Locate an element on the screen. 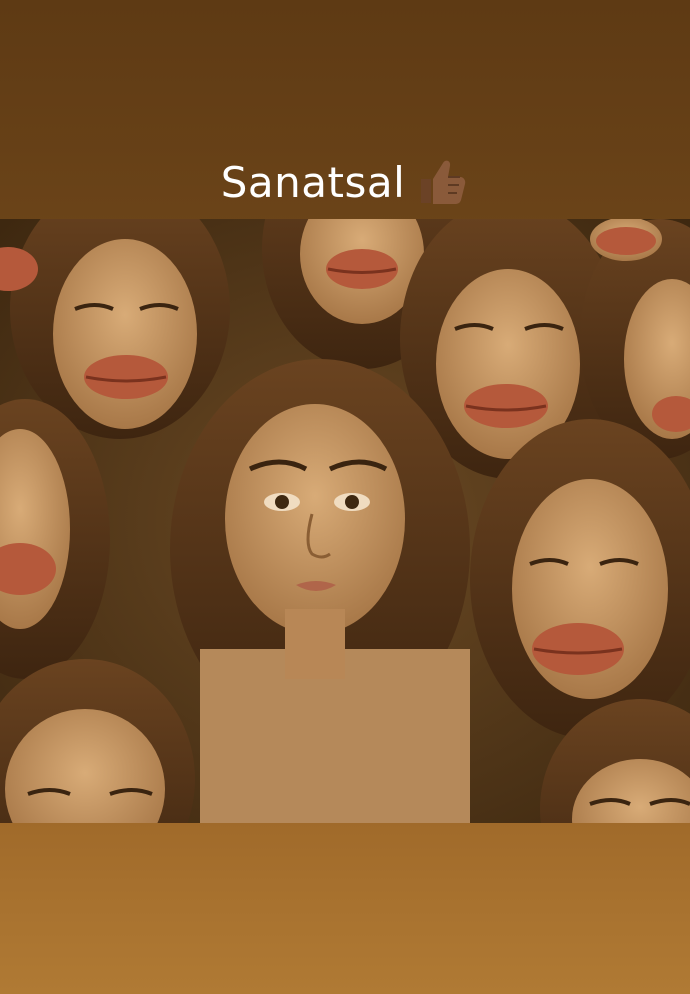 Image resolution: width=690 pixels, height=994 pixels. story-caption: Sanatsal is located at coordinates (345, 182).